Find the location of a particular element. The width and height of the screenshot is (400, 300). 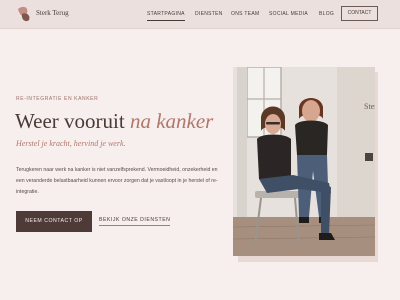

brand-name: Sterk Terug is located at coordinates (52, 13).